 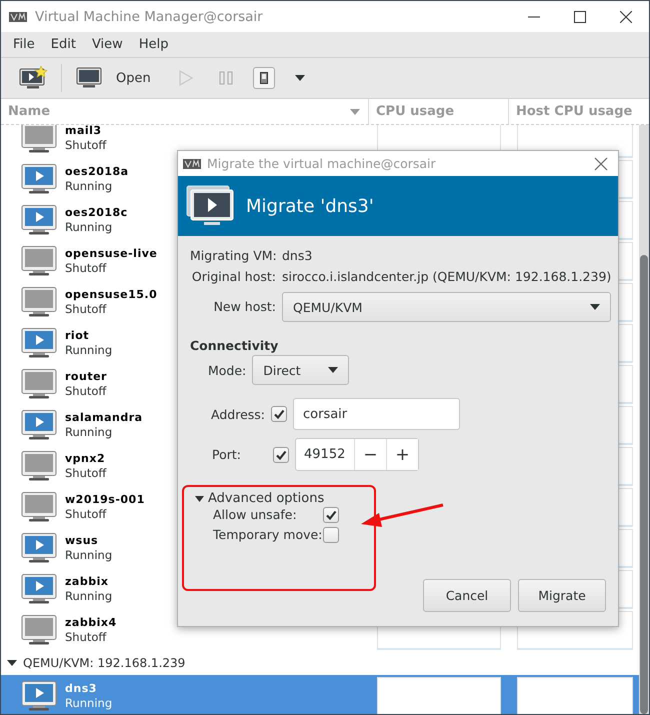 I want to click on dialog-heading: Migrate 'dns3', so click(x=310, y=206).